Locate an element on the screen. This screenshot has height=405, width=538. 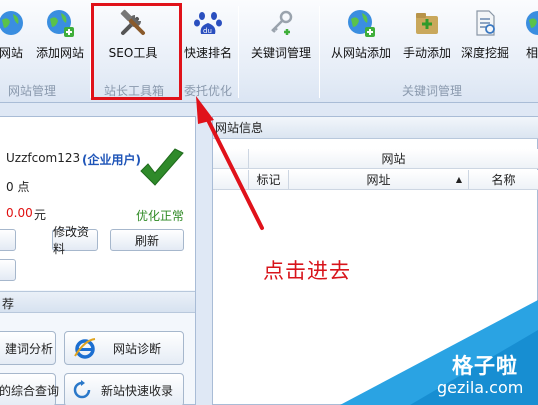
manual-add-button: 手动添加 is located at coordinates (427, 36).